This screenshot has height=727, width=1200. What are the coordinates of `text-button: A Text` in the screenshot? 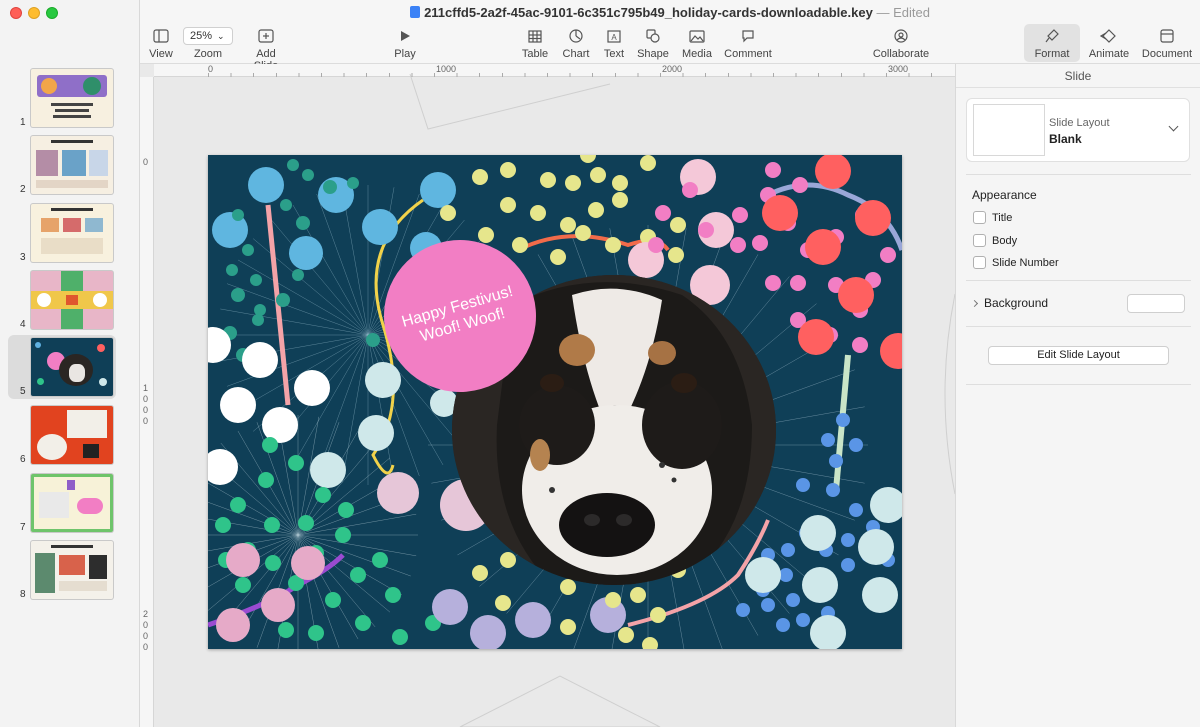 It's located at (614, 43).